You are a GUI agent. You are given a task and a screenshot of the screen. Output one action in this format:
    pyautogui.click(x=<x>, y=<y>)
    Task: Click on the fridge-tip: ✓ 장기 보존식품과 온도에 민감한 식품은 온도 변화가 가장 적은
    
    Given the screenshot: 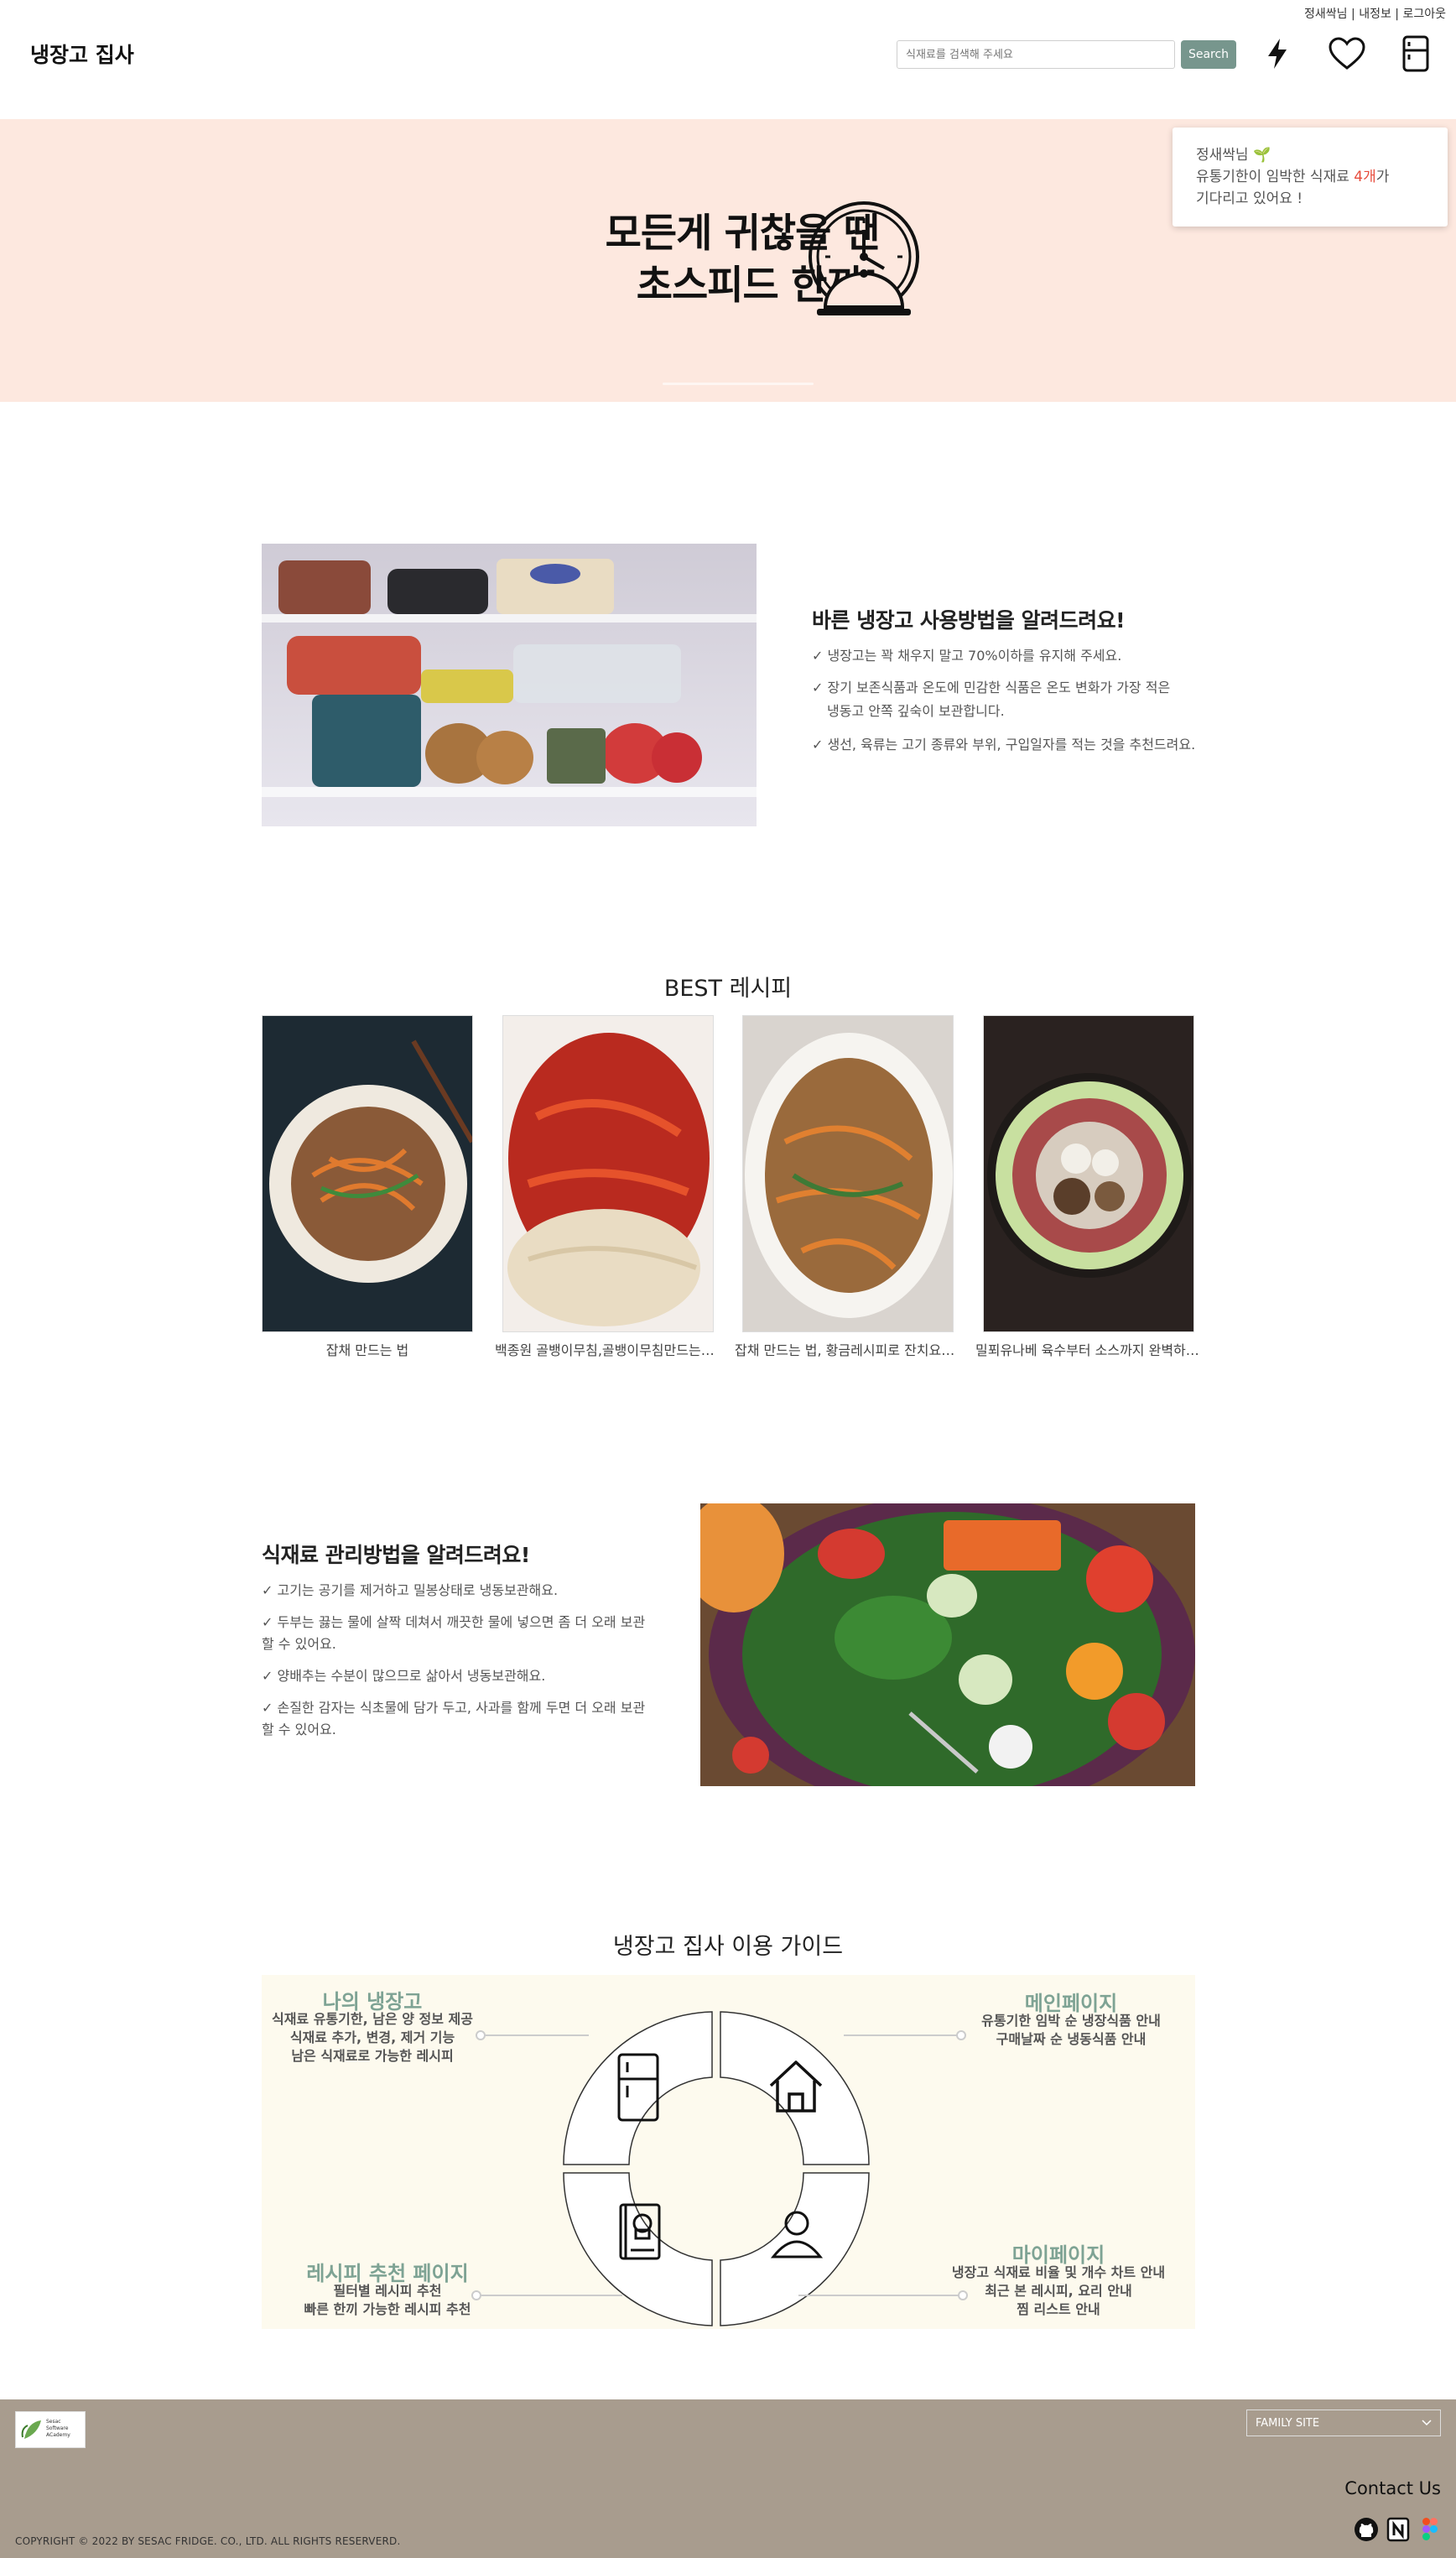 What is the action you would take?
    pyautogui.click(x=991, y=688)
    